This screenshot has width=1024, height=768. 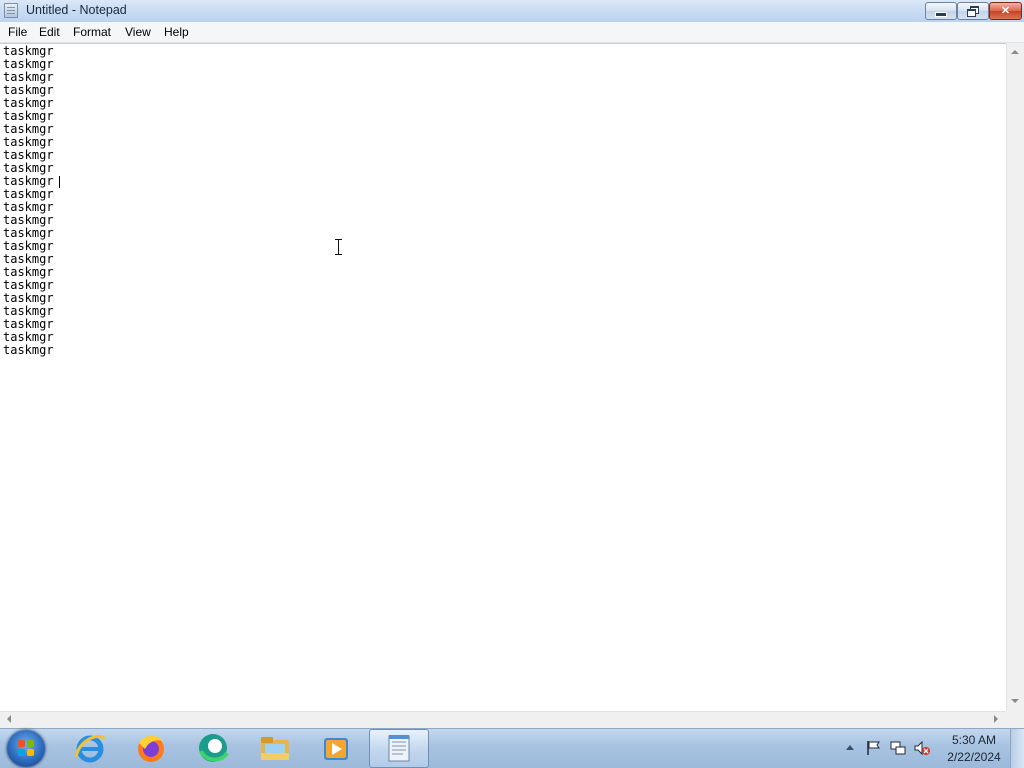 What do you see at coordinates (922, 748) in the screenshot?
I see `volume-muted-icon` at bounding box center [922, 748].